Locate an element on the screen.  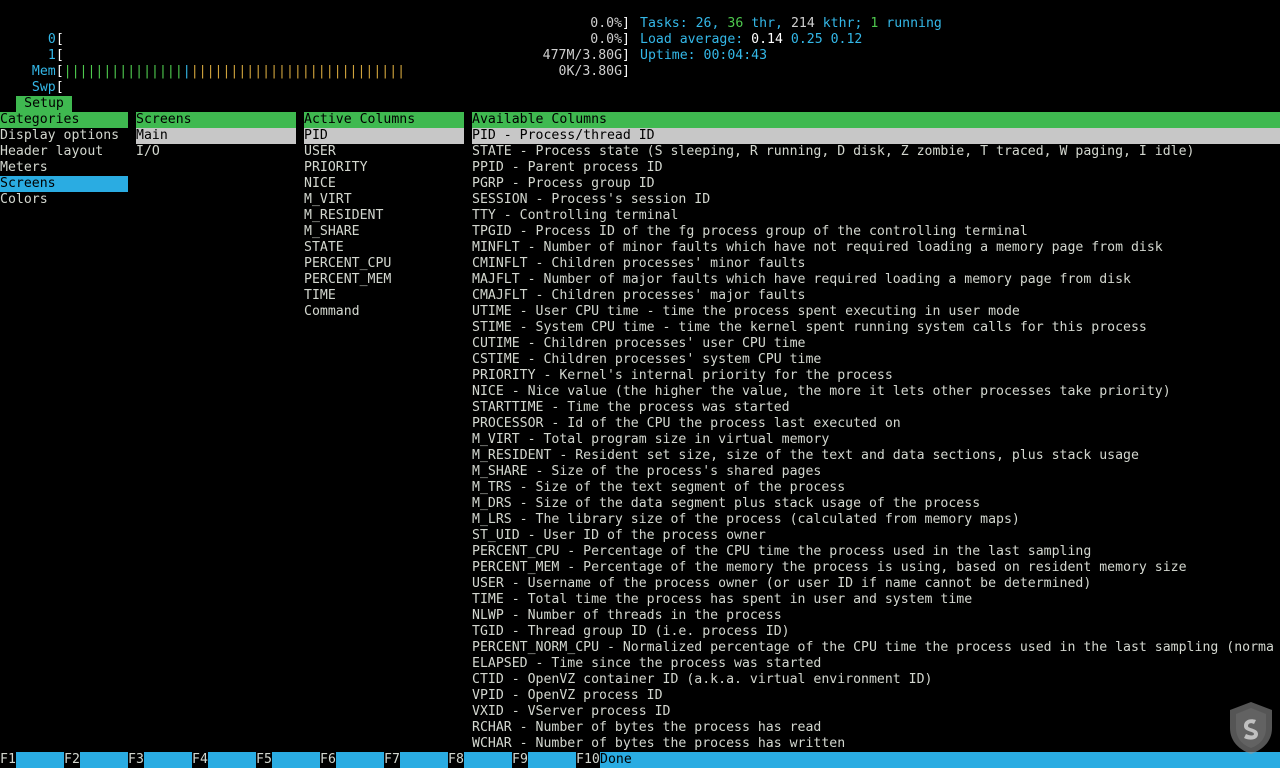
fkey-f9-label is located at coordinates (552, 760).